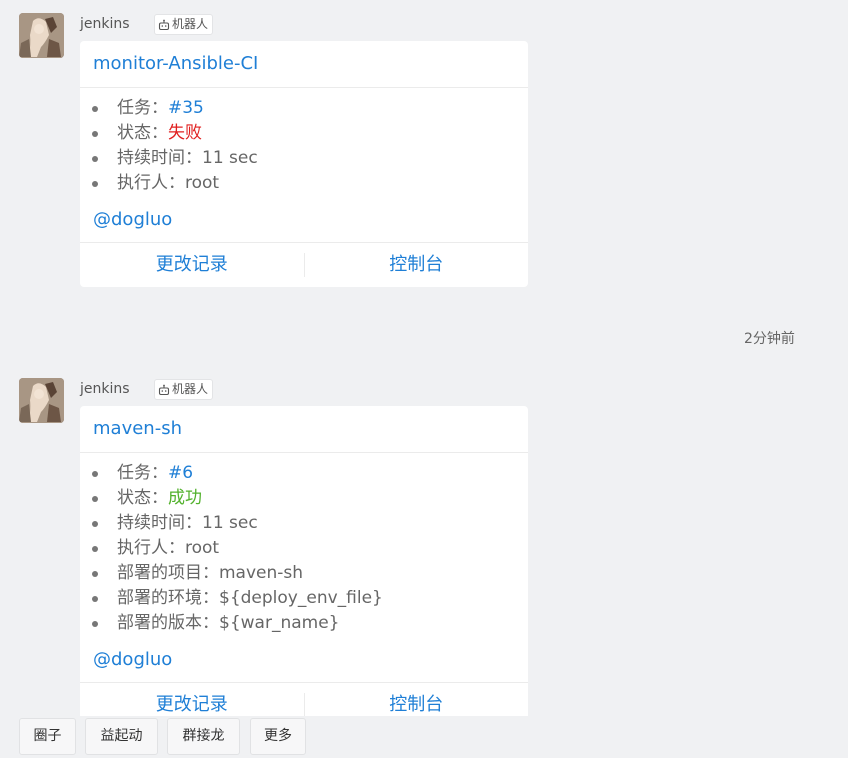 This screenshot has width=848, height=758. What do you see at coordinates (185, 498) in the screenshot?
I see `status-value: 成功` at bounding box center [185, 498].